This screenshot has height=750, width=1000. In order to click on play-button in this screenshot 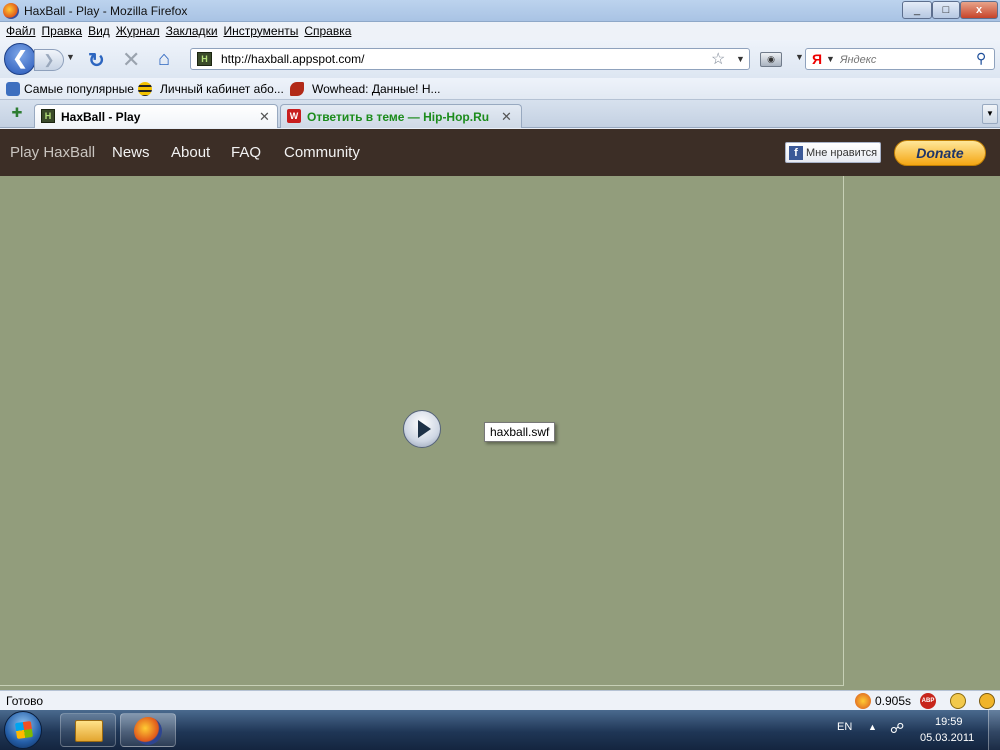, I will do `click(422, 429)`.